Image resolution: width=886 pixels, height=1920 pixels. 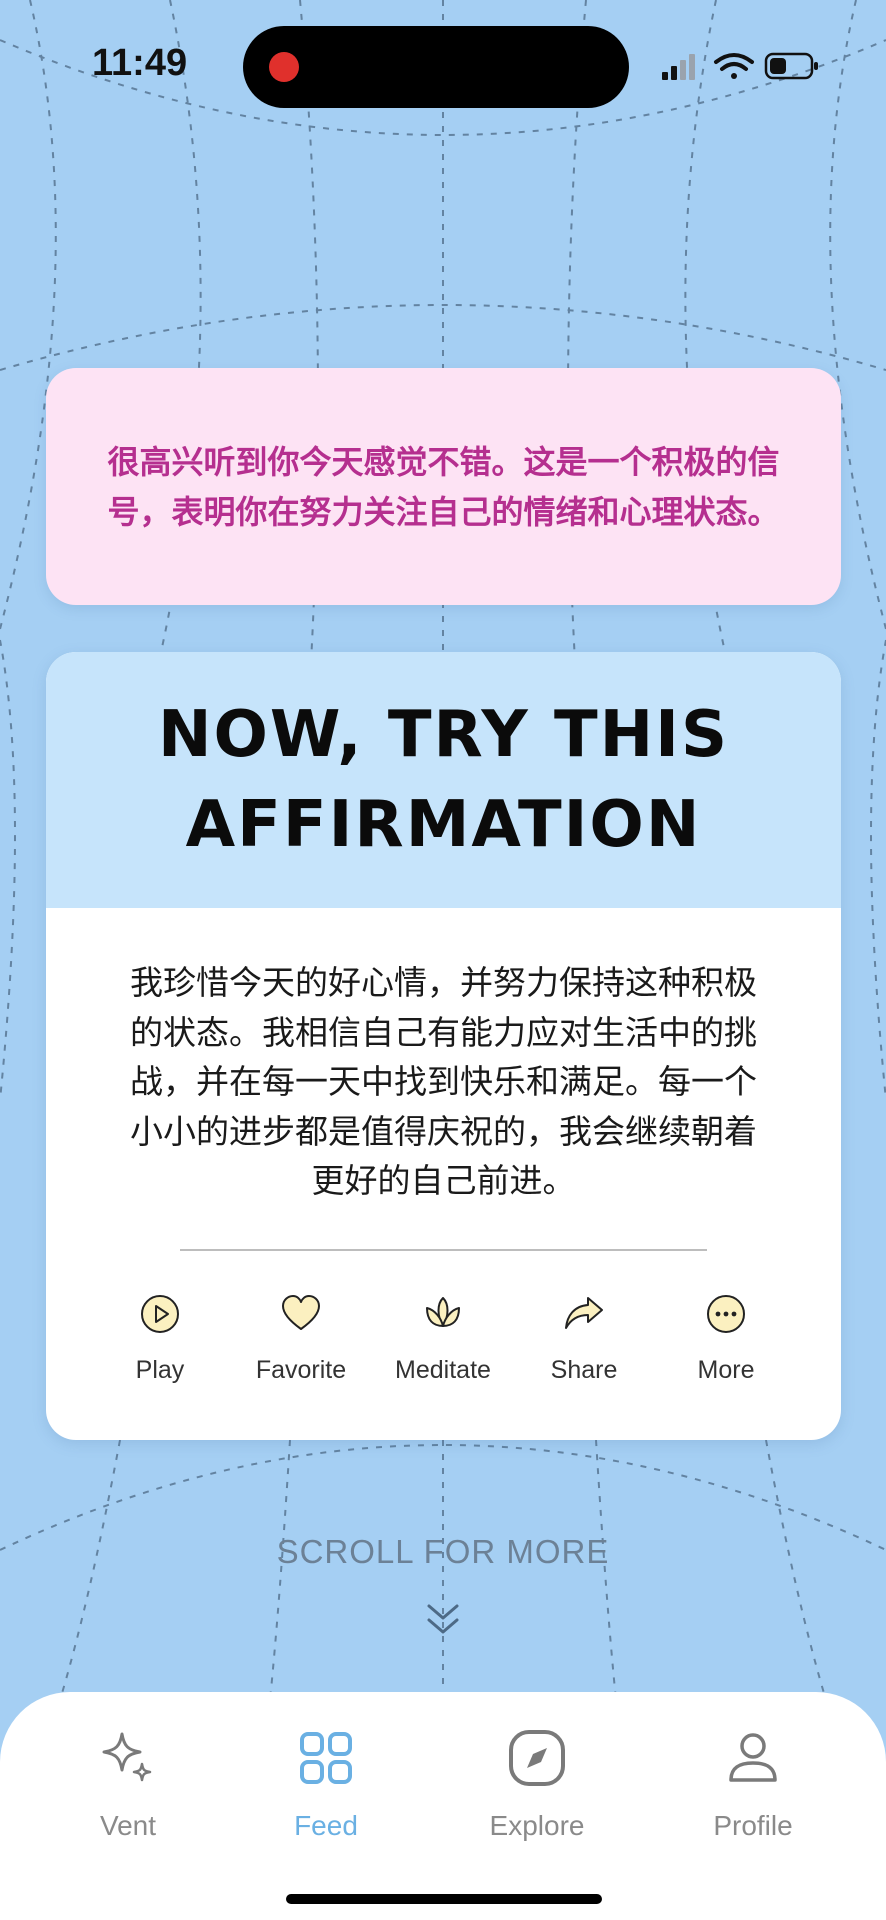 I want to click on affirmation-title: NOW, TRY THIS AFFIRMATION, so click(x=443, y=780).